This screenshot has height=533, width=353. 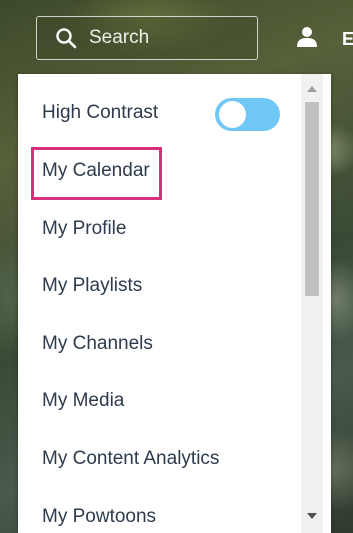 What do you see at coordinates (97, 344) in the screenshot?
I see `menu-item-my-channels: My Channels` at bounding box center [97, 344].